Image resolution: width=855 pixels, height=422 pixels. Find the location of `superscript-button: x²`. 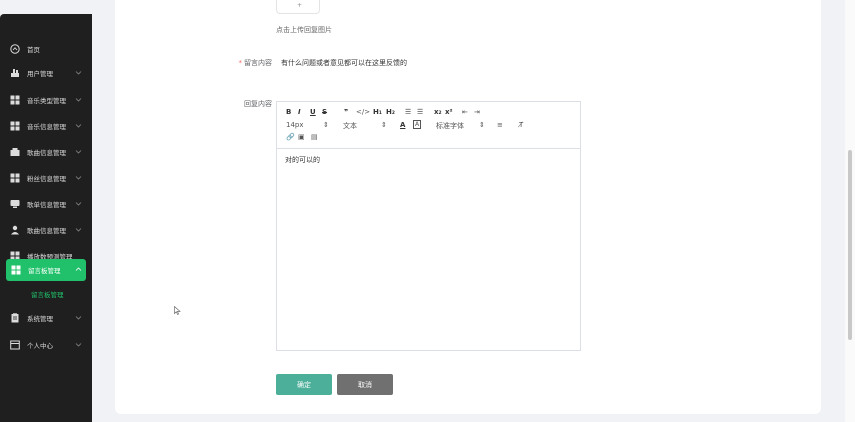

superscript-button: x² is located at coordinates (449, 112).